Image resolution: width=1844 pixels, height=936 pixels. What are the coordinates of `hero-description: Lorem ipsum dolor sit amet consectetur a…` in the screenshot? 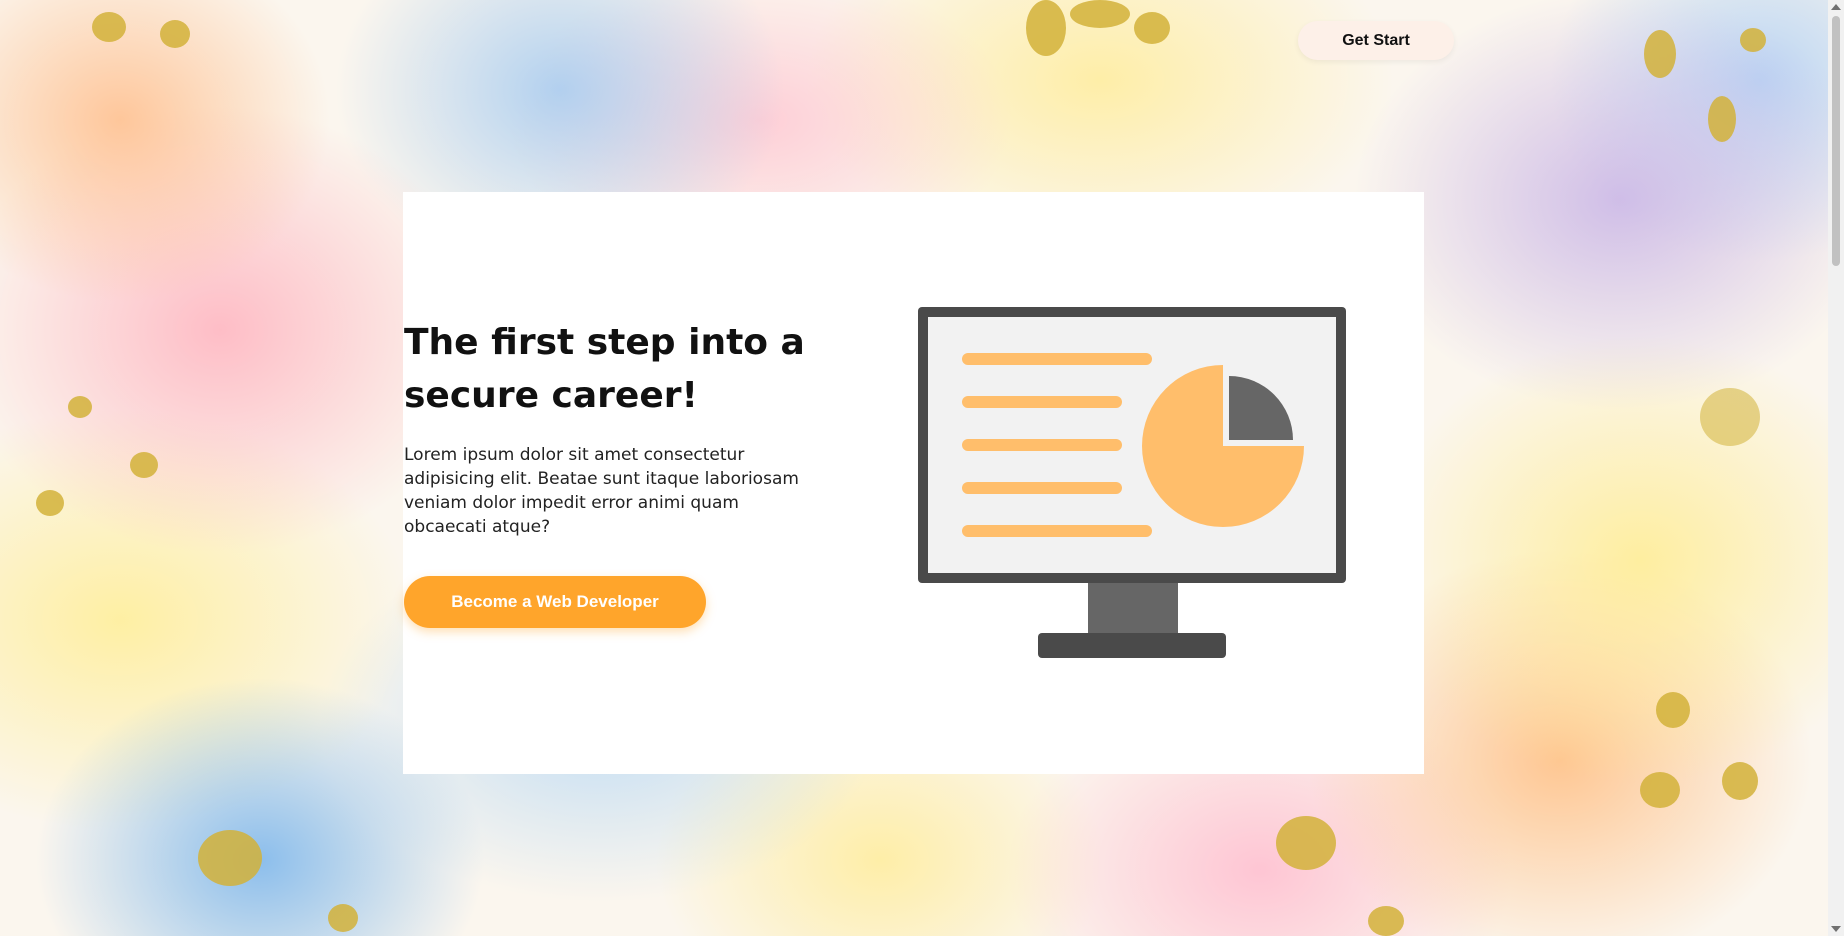 It's located at (601, 491).